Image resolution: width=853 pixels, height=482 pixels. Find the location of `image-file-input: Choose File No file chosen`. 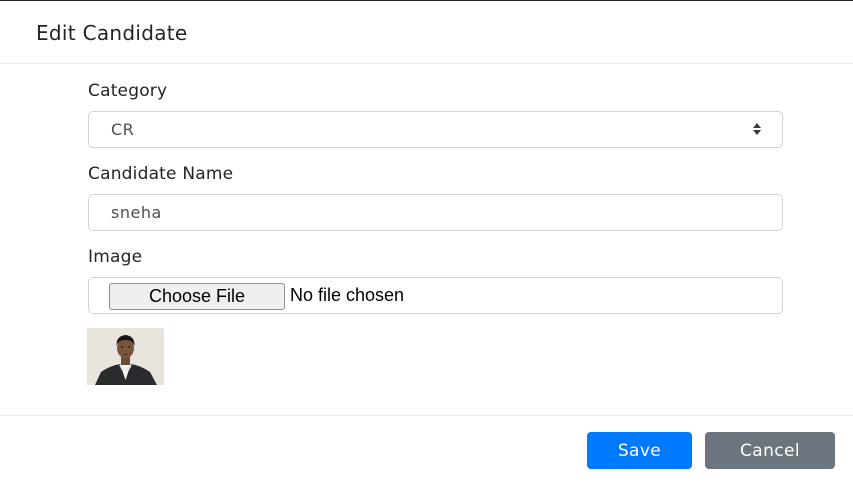

image-file-input: Choose File No file chosen is located at coordinates (435, 295).